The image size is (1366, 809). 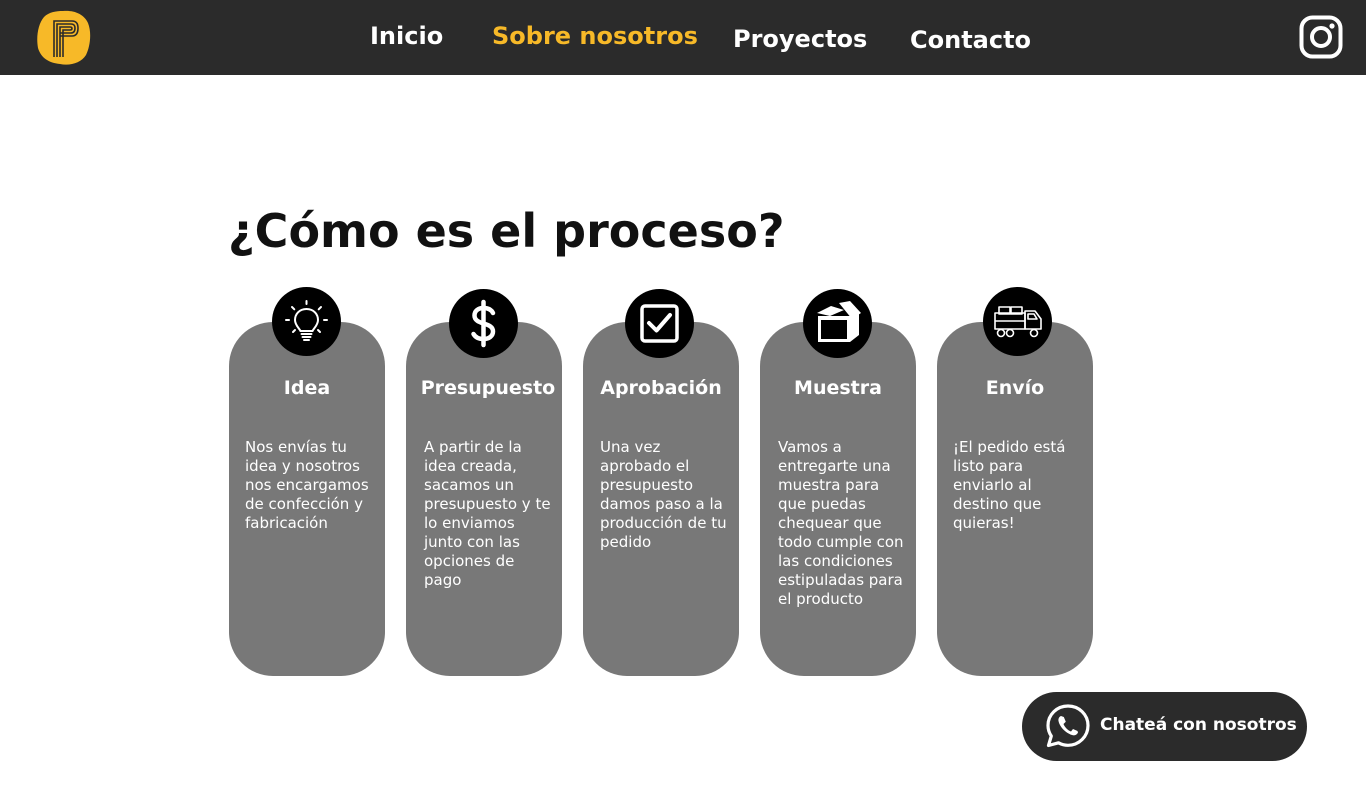 I want to click on step-title: Presupuesto, so click(x=488, y=388).